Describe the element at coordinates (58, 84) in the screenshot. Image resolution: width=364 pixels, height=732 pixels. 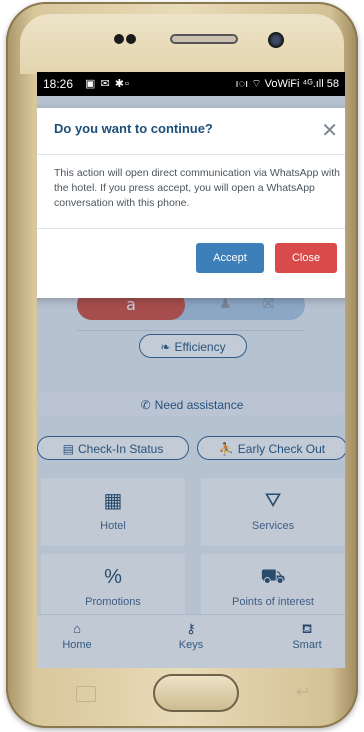
I see `status-time: 18:26` at that location.